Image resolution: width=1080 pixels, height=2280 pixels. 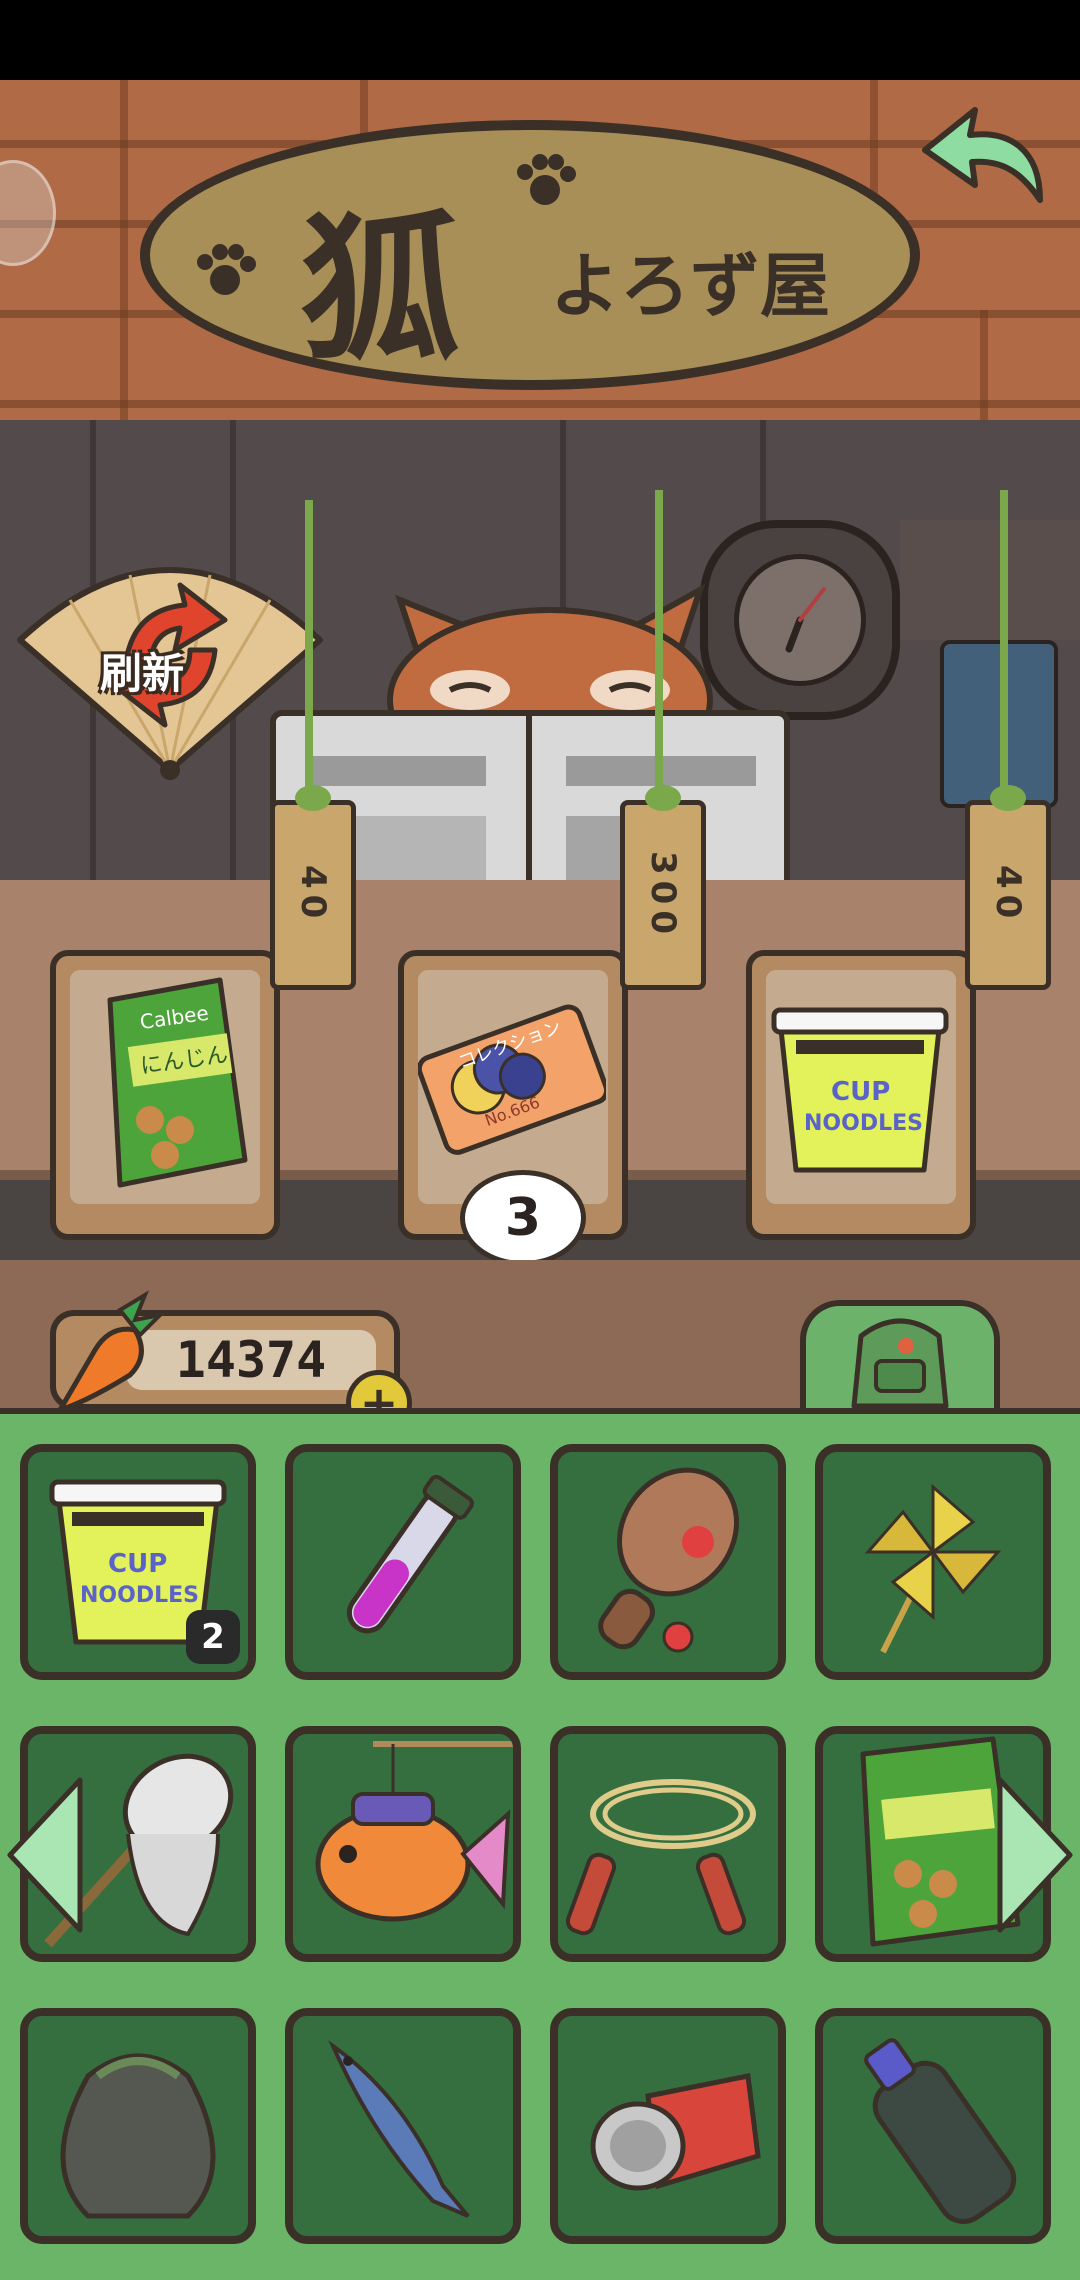 I want to click on jar-icon, so click(x=999, y=724).